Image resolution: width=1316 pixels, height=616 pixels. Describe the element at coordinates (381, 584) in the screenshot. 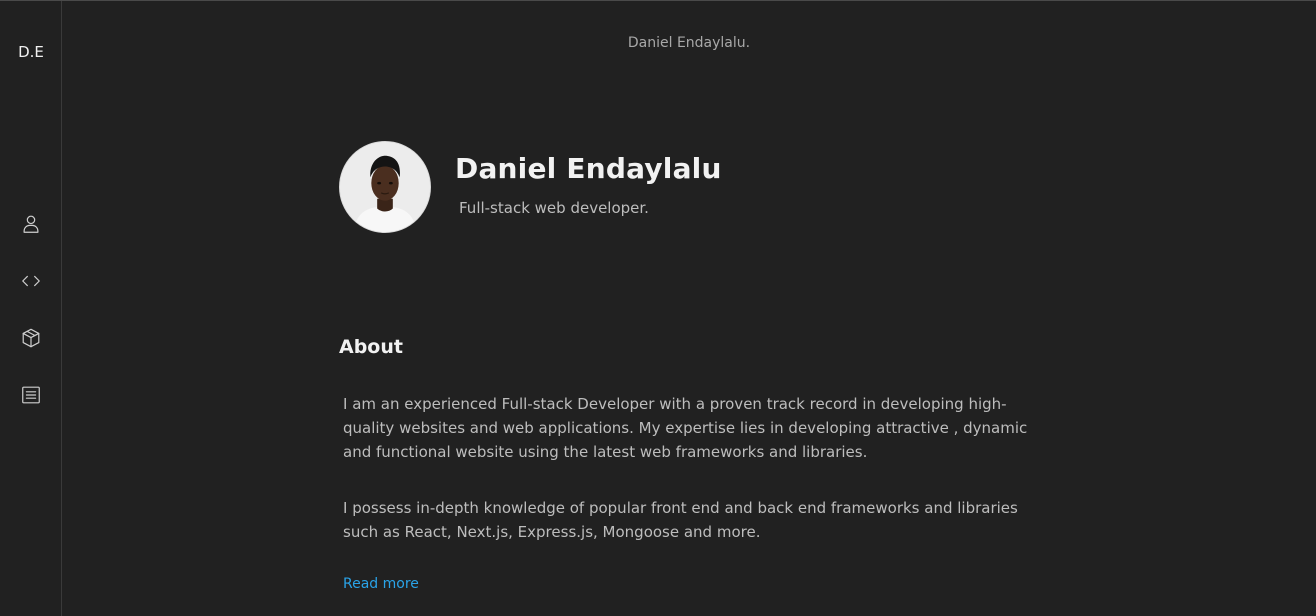

I see `read-more-link: Read more` at that location.